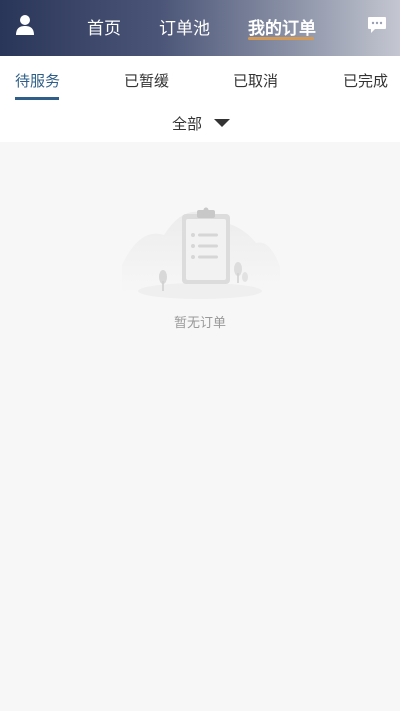 The image size is (400, 711). I want to click on order-status-tabs: 待服务 已暂缓 已取消 已完成, so click(200, 78).